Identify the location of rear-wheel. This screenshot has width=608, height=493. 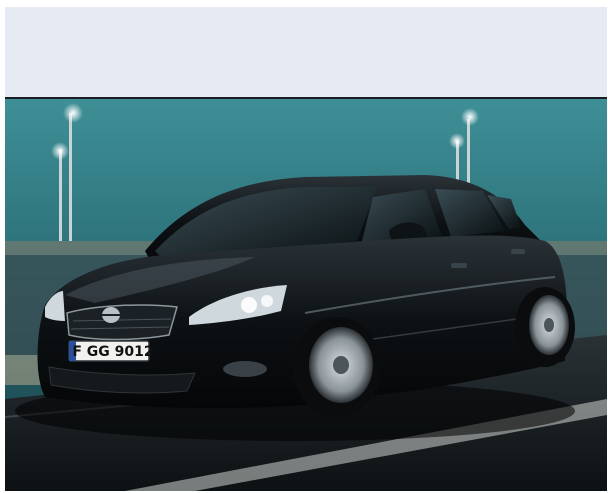
(545, 327).